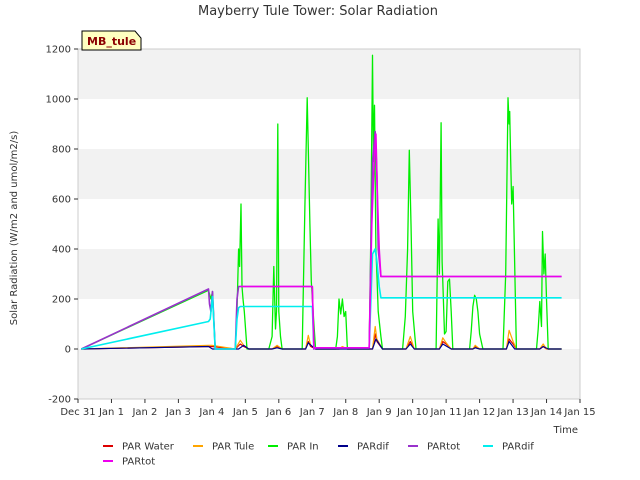 This screenshot has width=640, height=480. Describe the element at coordinates (546, 412) in the screenshot. I see `x-tick-label: Jan 14` at that location.